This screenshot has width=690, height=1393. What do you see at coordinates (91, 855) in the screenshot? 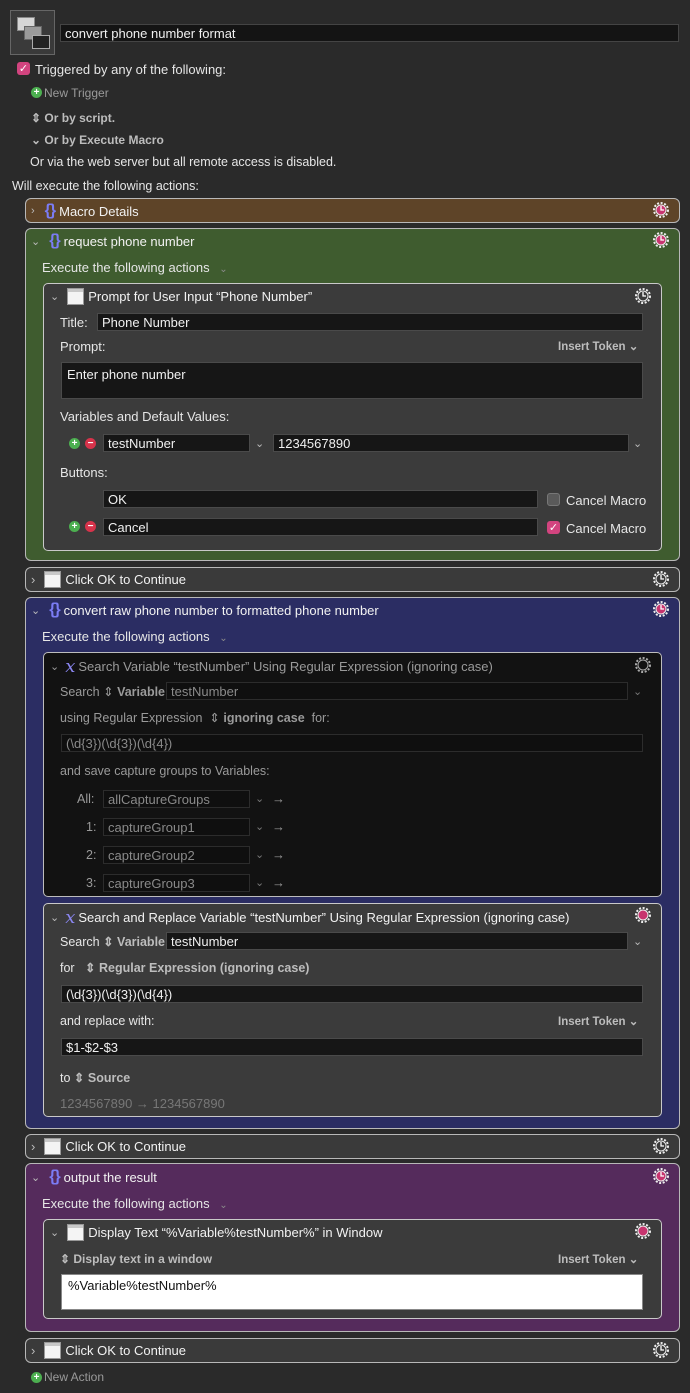
I see `capture-label: 2:` at bounding box center [91, 855].